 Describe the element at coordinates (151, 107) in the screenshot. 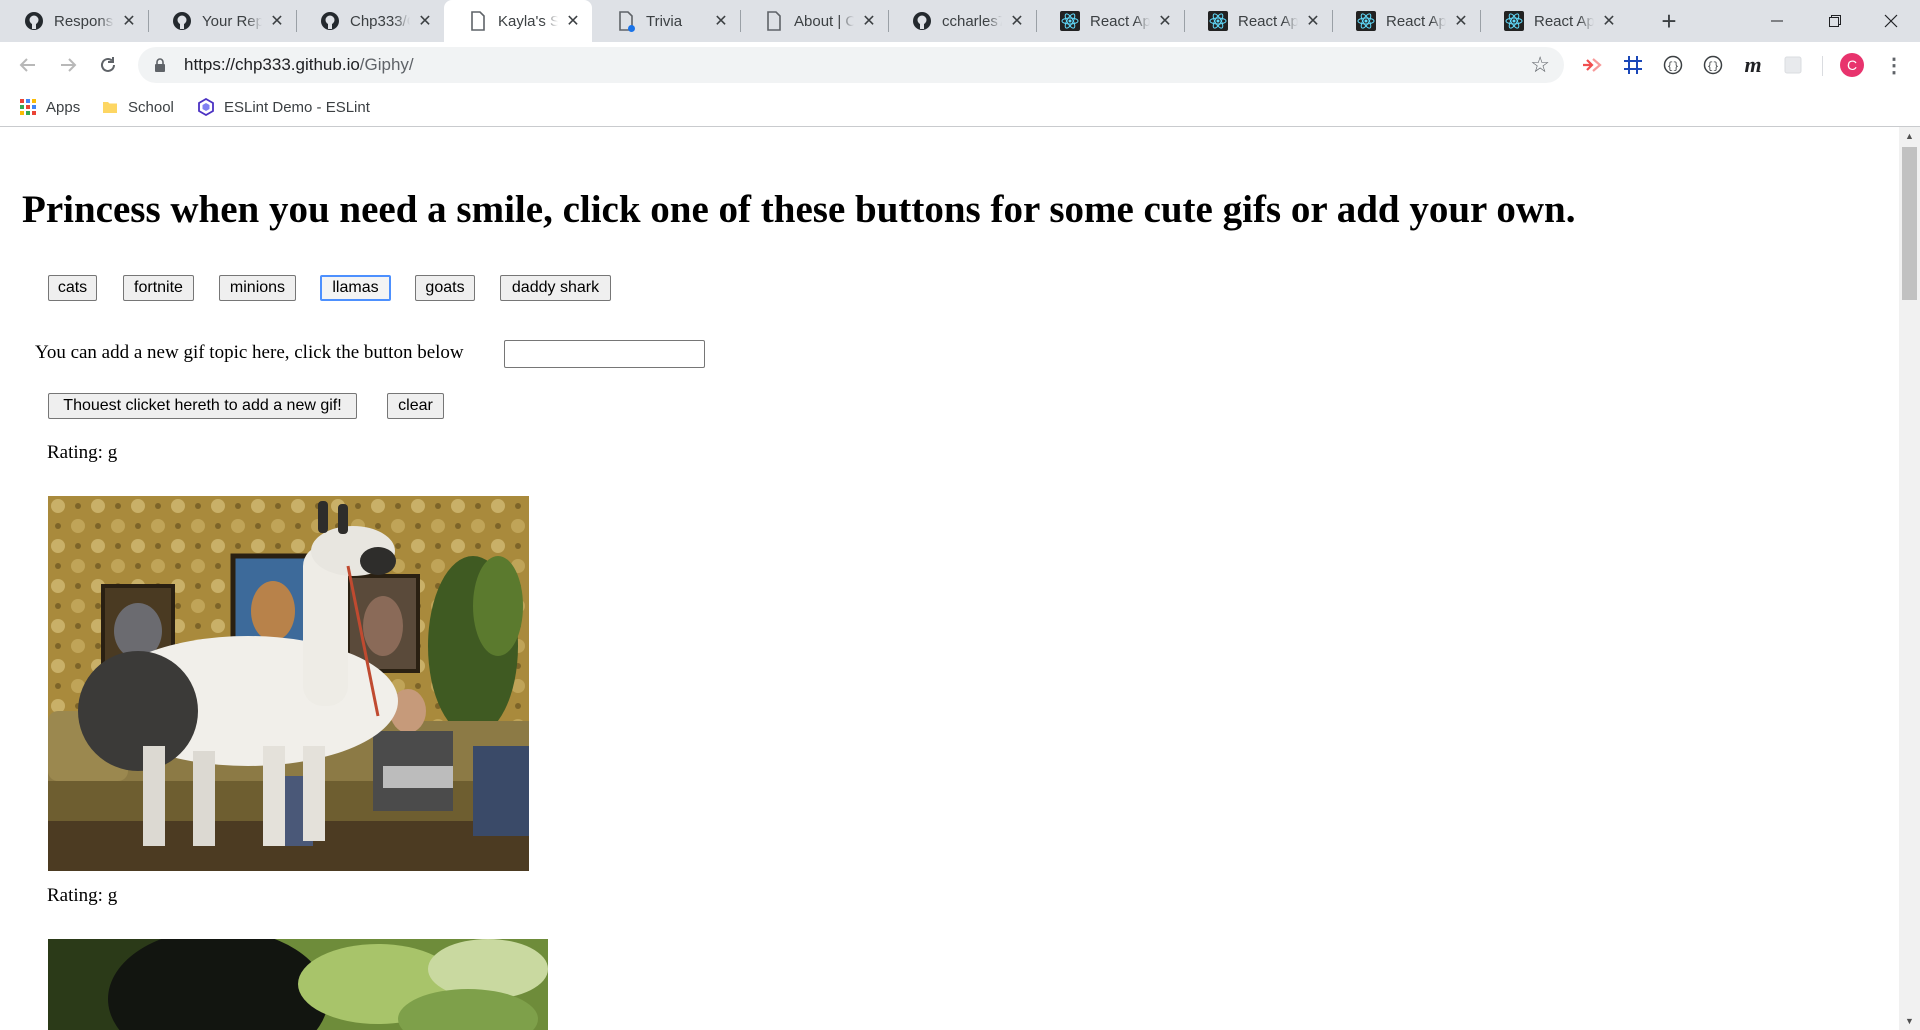

I see `bookmark-label: School` at that location.